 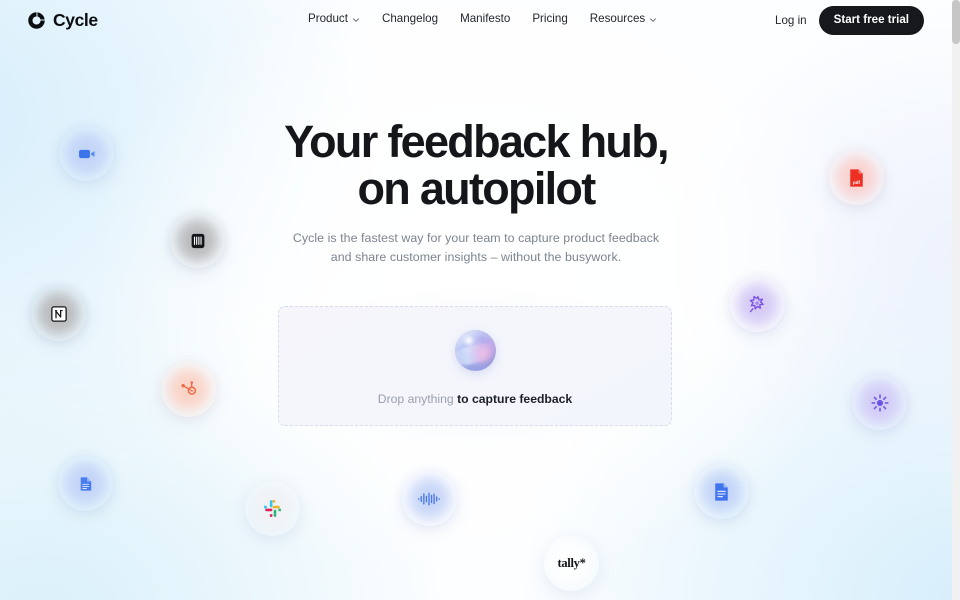 I want to click on nav-item-resources: Resources, so click(x=623, y=19).